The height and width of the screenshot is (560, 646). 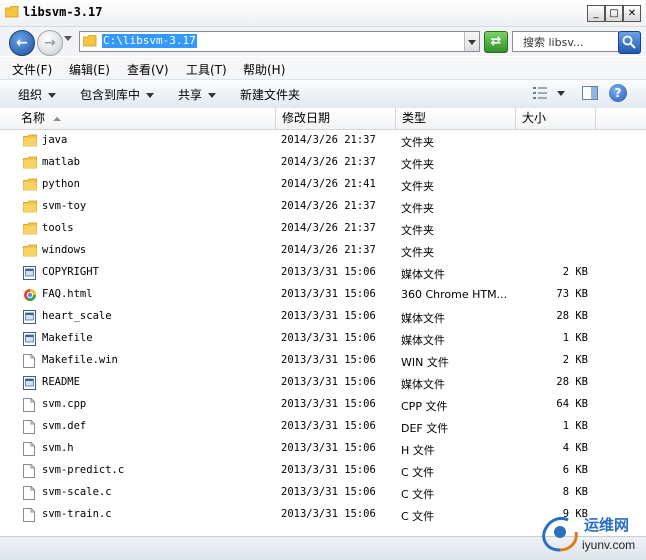 What do you see at coordinates (614, 13) in the screenshot?
I see `maximize-button: □` at bounding box center [614, 13].